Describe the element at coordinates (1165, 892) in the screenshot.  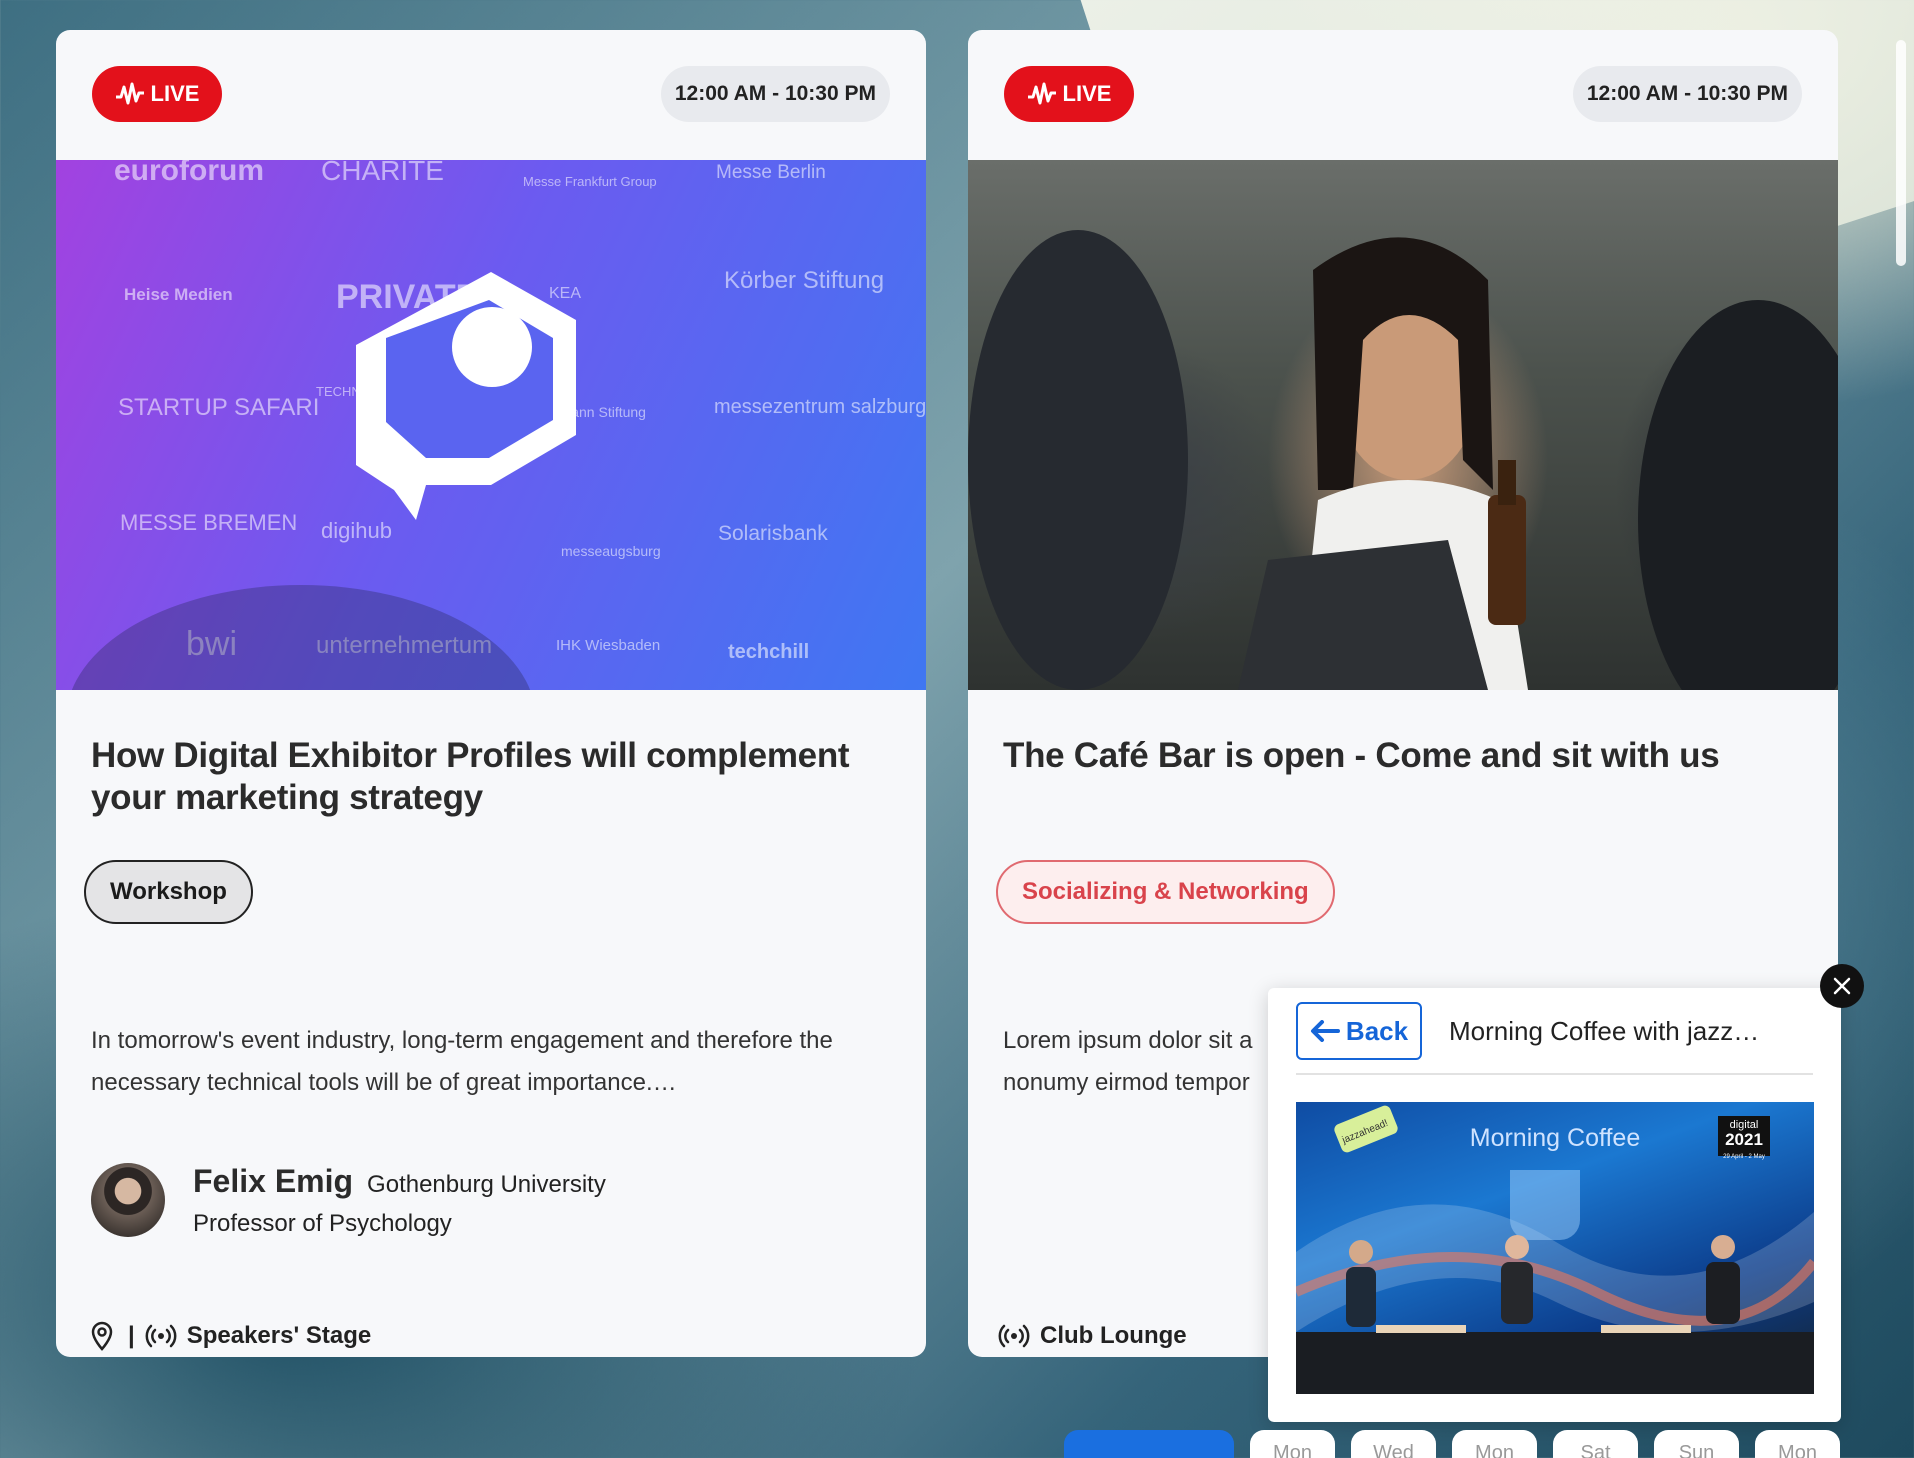
I see `tag-socializing-networking: Socializing & Networking` at that location.